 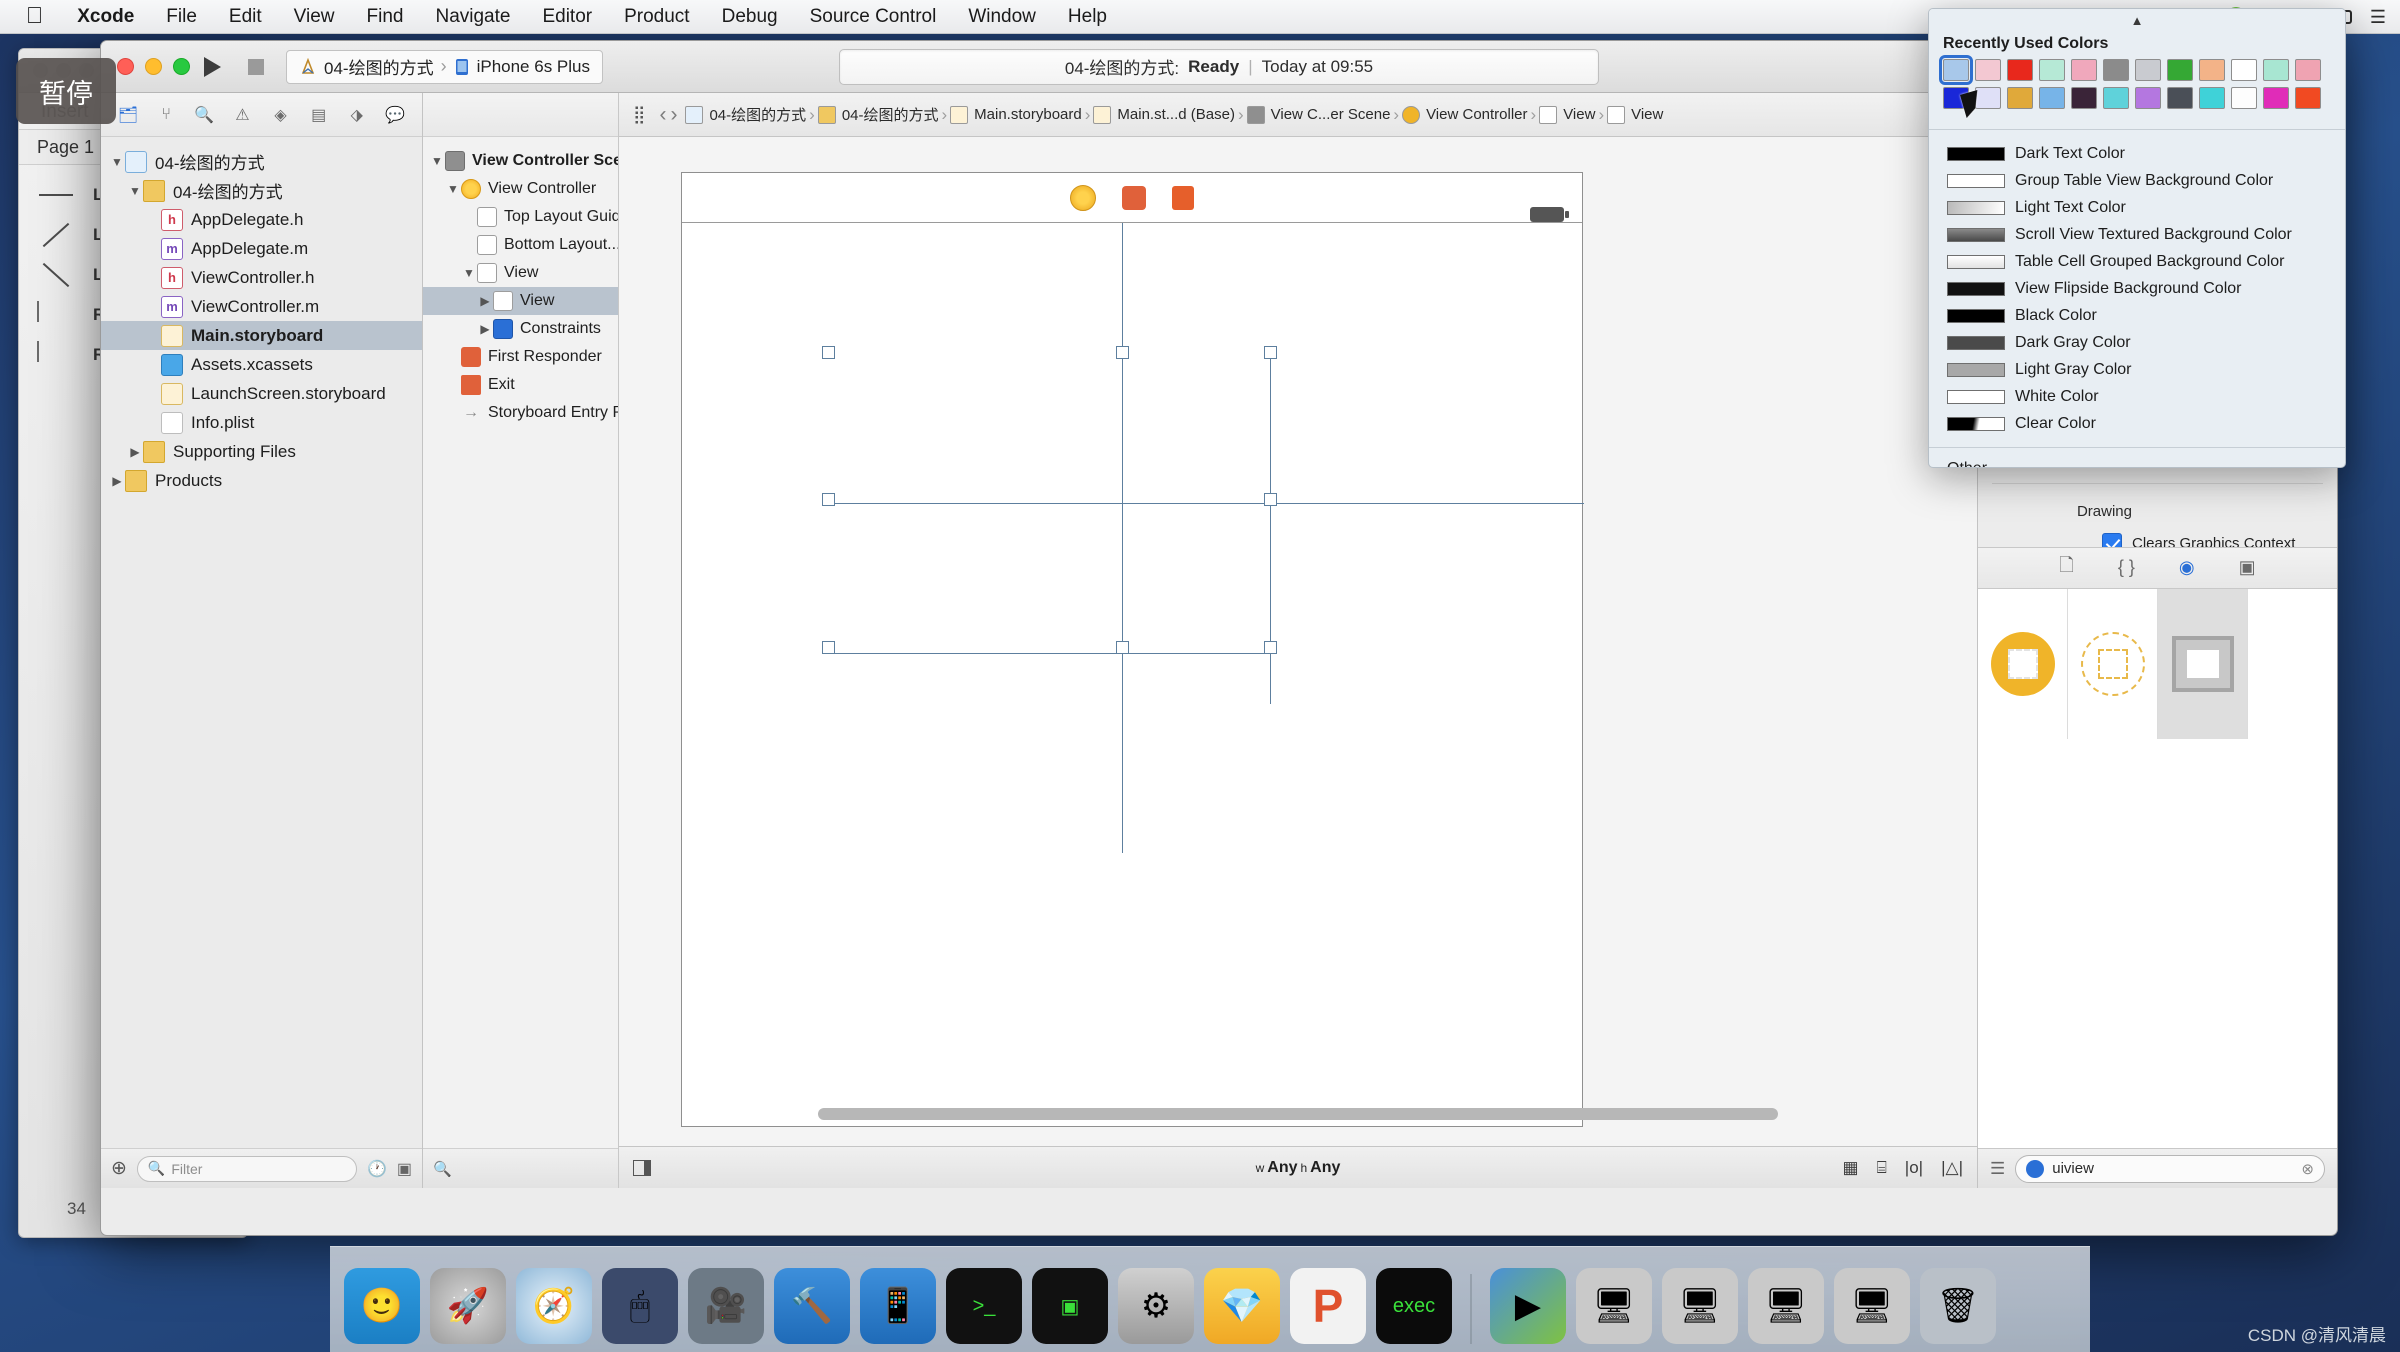 I want to click on outline-row: Exit, so click(x=520, y=385).